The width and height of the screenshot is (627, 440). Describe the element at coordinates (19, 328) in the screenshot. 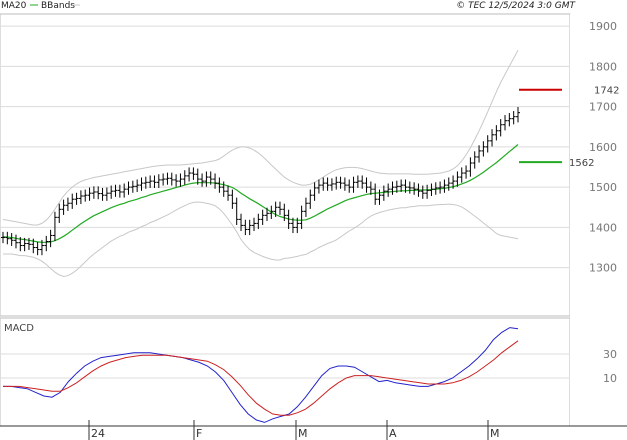

I see `macd-title: MACD` at that location.